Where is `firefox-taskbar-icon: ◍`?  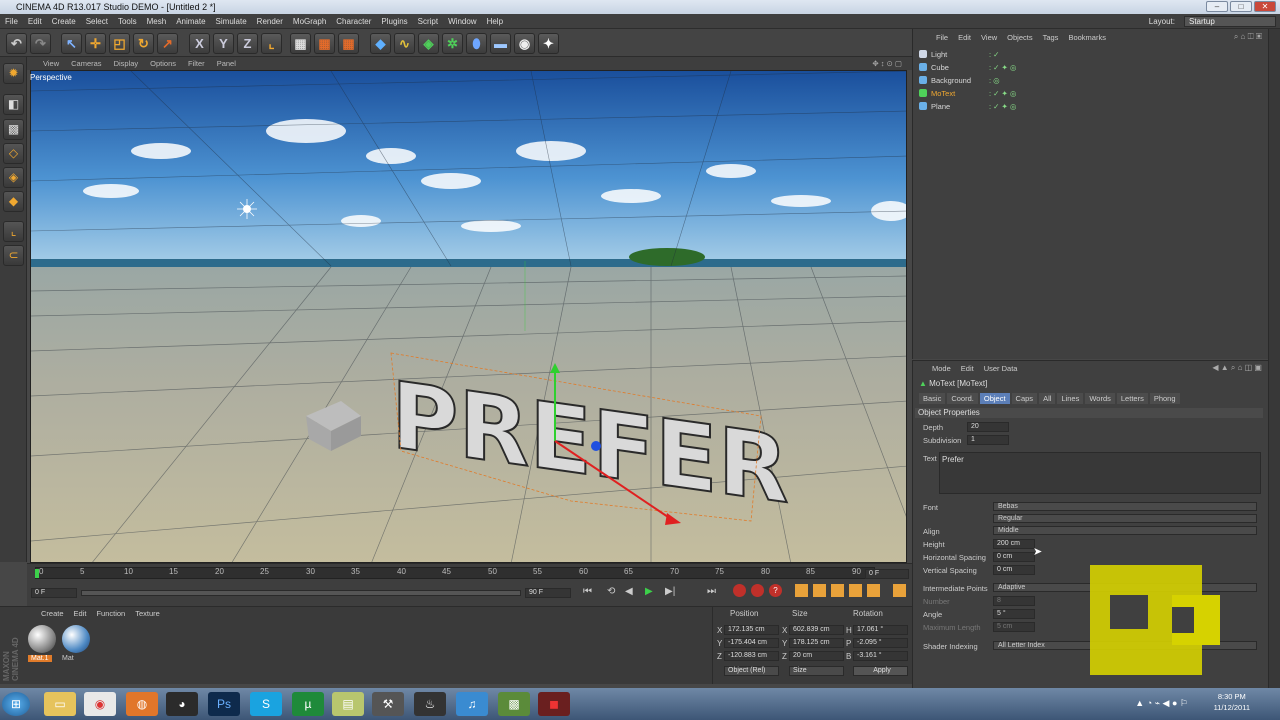 firefox-taskbar-icon: ◍ is located at coordinates (142, 704).